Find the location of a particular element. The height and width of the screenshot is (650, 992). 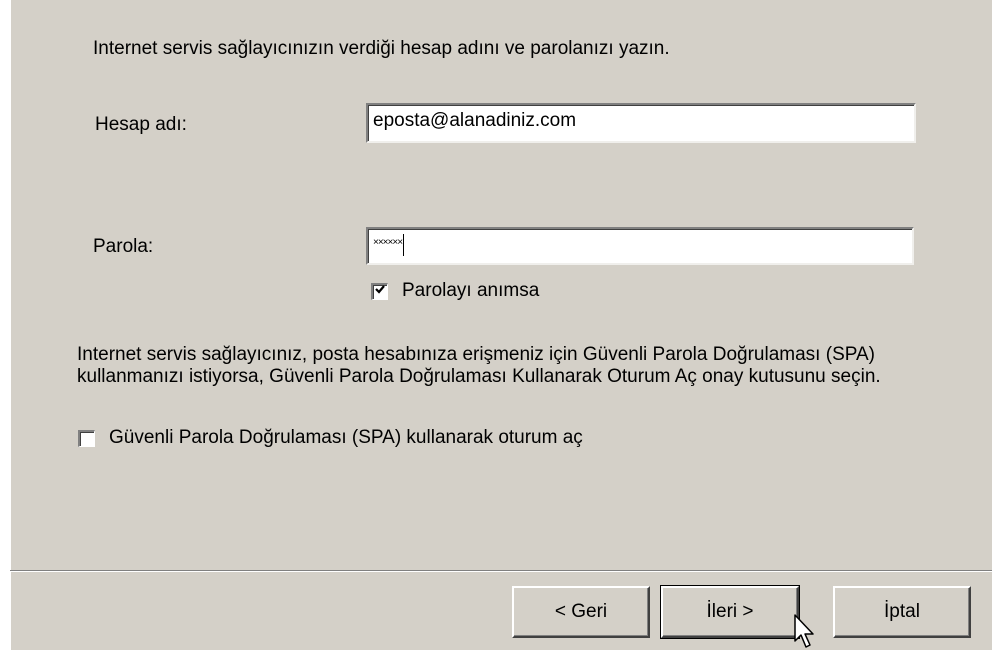

password-label: Parola: is located at coordinates (123, 246).